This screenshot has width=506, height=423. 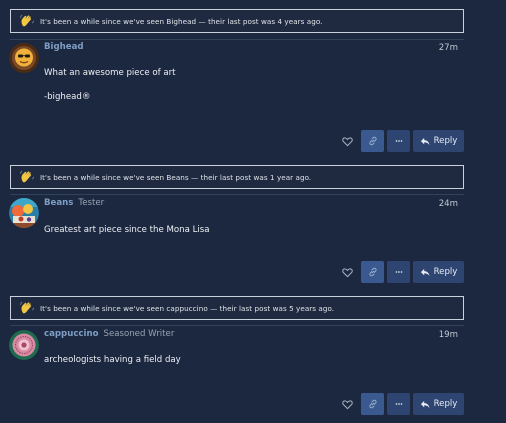 I want to click on user-title: Tester, so click(x=91, y=203).